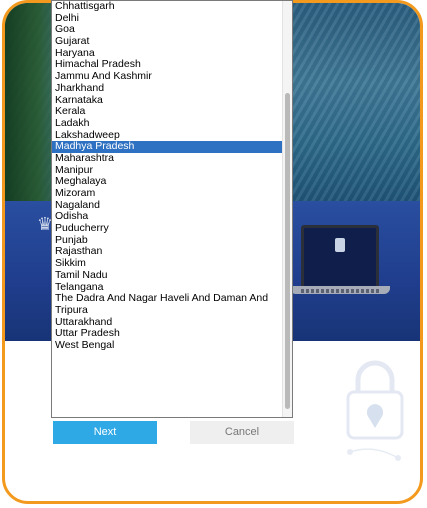  What do you see at coordinates (172, 346) in the screenshot?
I see `dropdown-option: West Bengal` at bounding box center [172, 346].